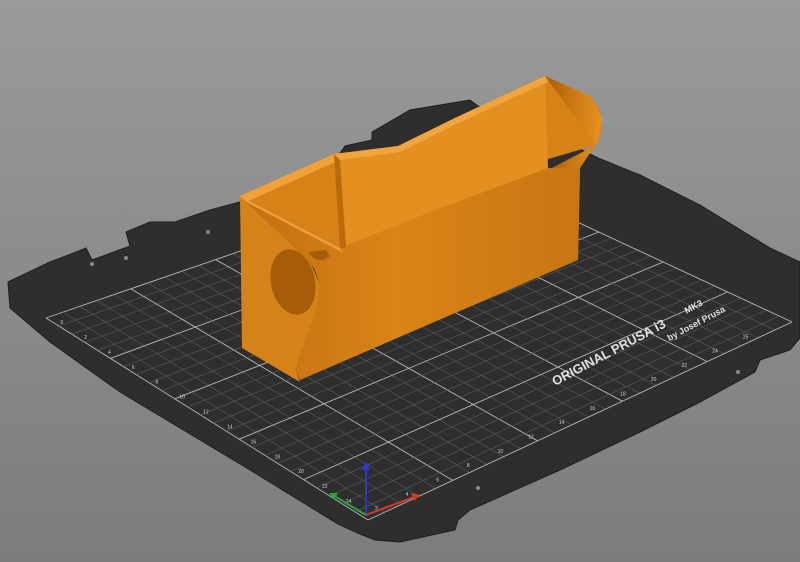  What do you see at coordinates (61, 323) in the screenshot?
I see `ruler-x-label: 0` at bounding box center [61, 323].